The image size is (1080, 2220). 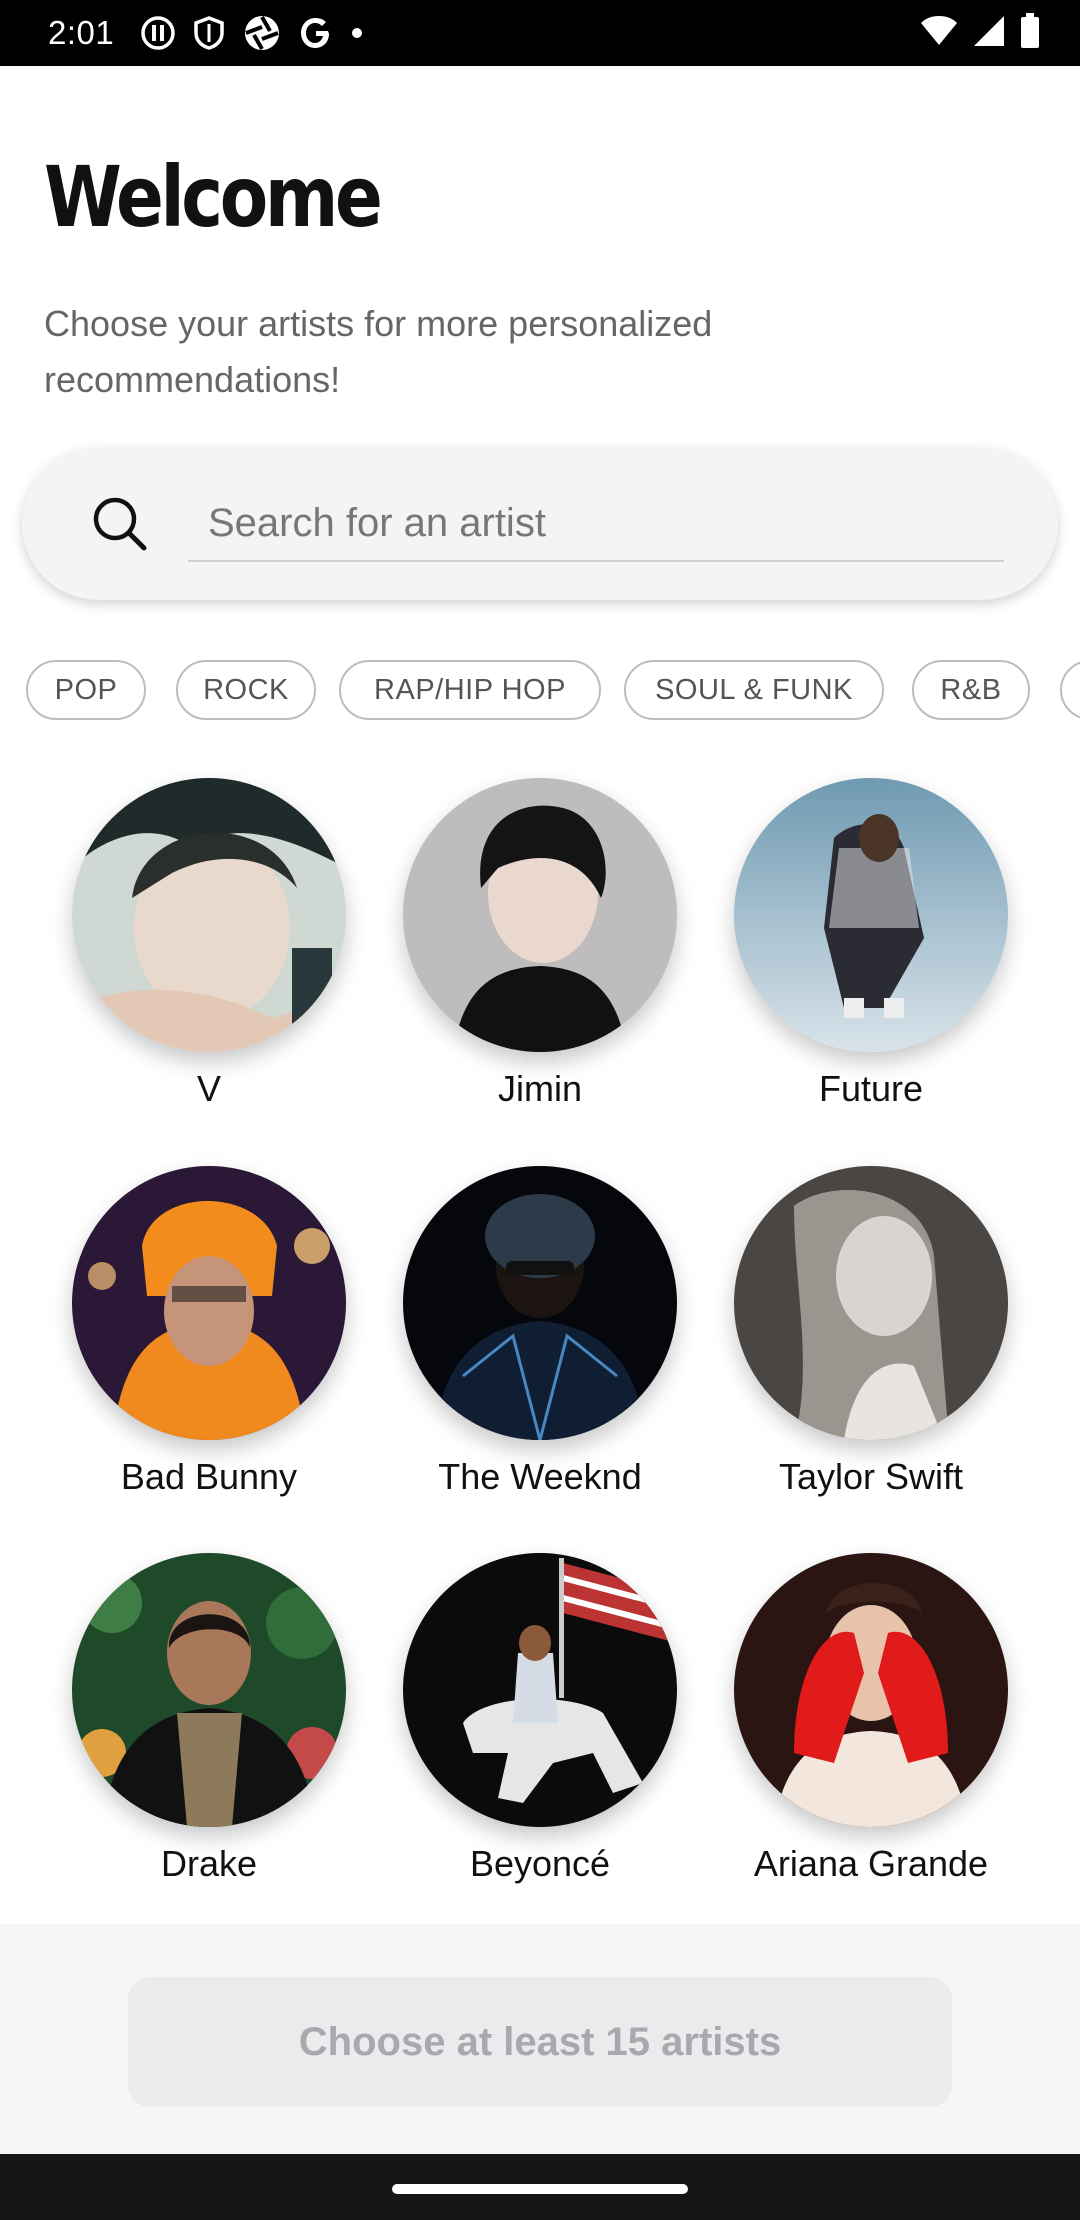 I want to click on notification-icons, so click(x=252, y=33).